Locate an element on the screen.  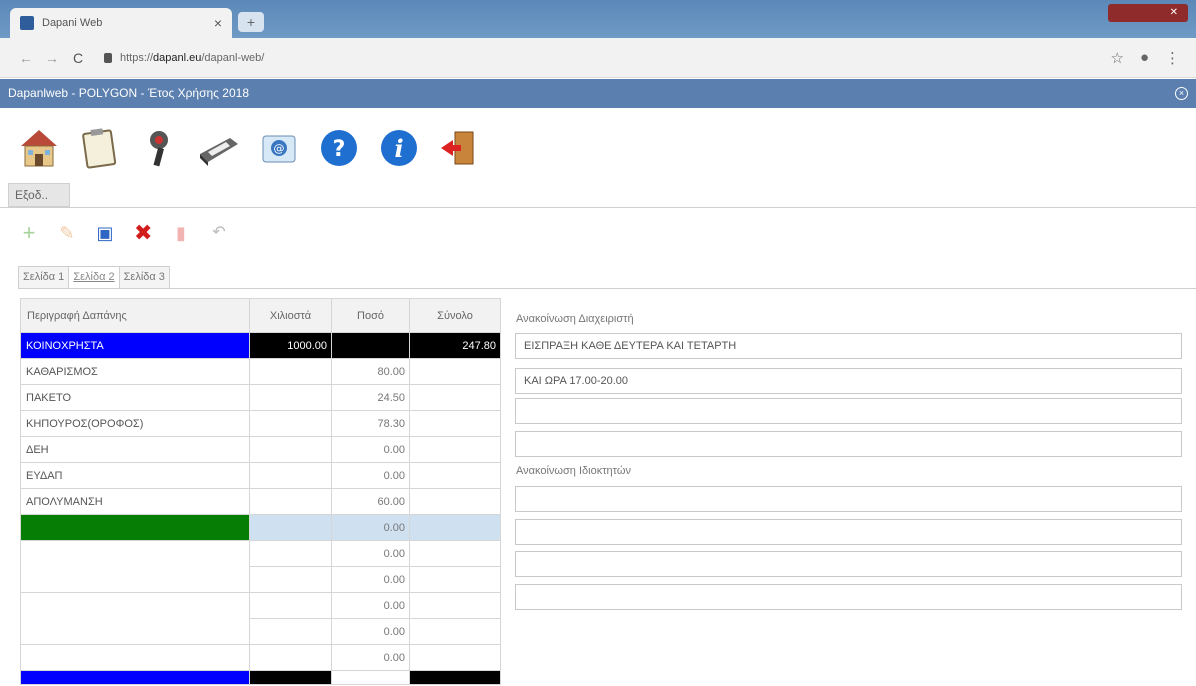
delete-icon: ✖ is located at coordinates (143, 233).